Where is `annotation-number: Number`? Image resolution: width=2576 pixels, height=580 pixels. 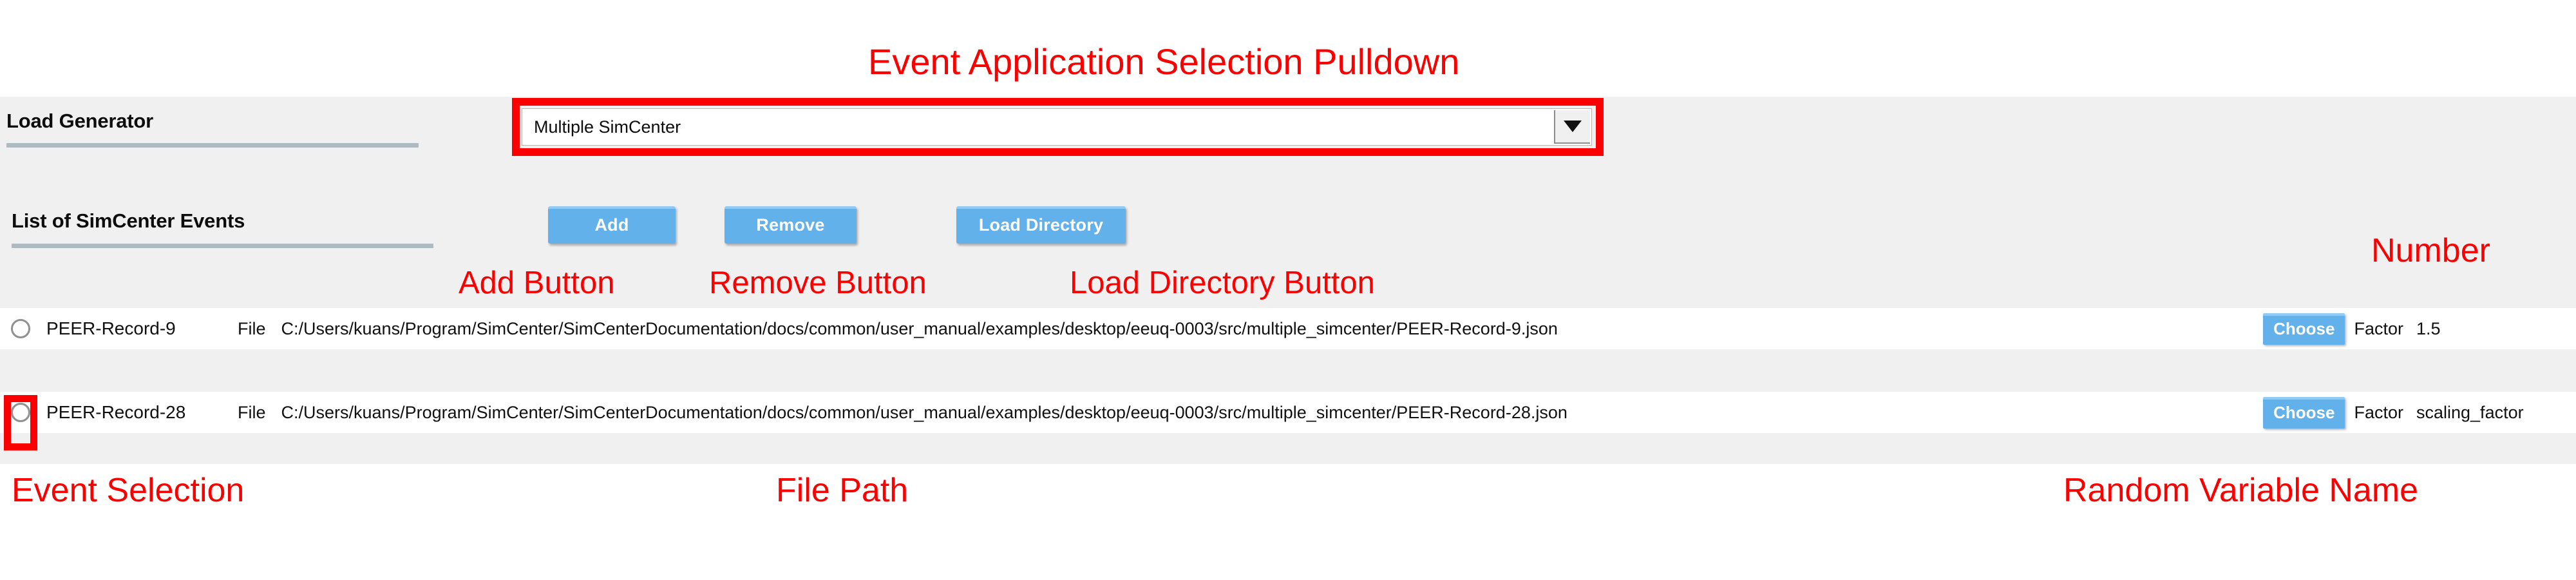 annotation-number: Number is located at coordinates (2430, 250).